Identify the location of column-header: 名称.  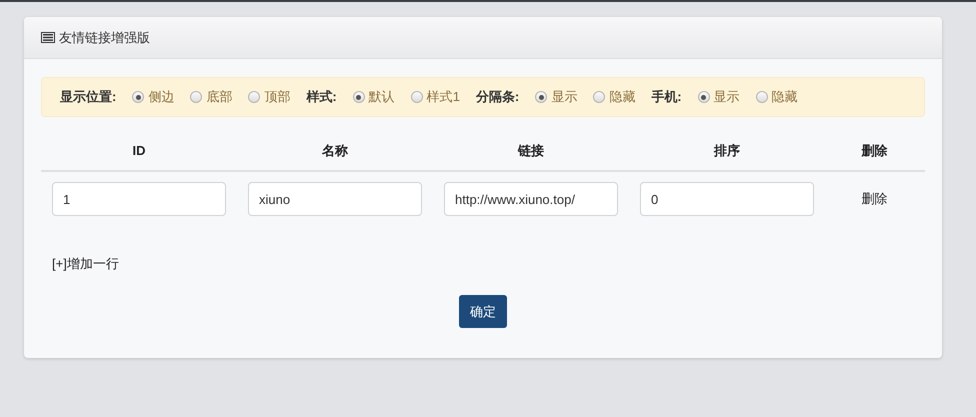
(334, 151).